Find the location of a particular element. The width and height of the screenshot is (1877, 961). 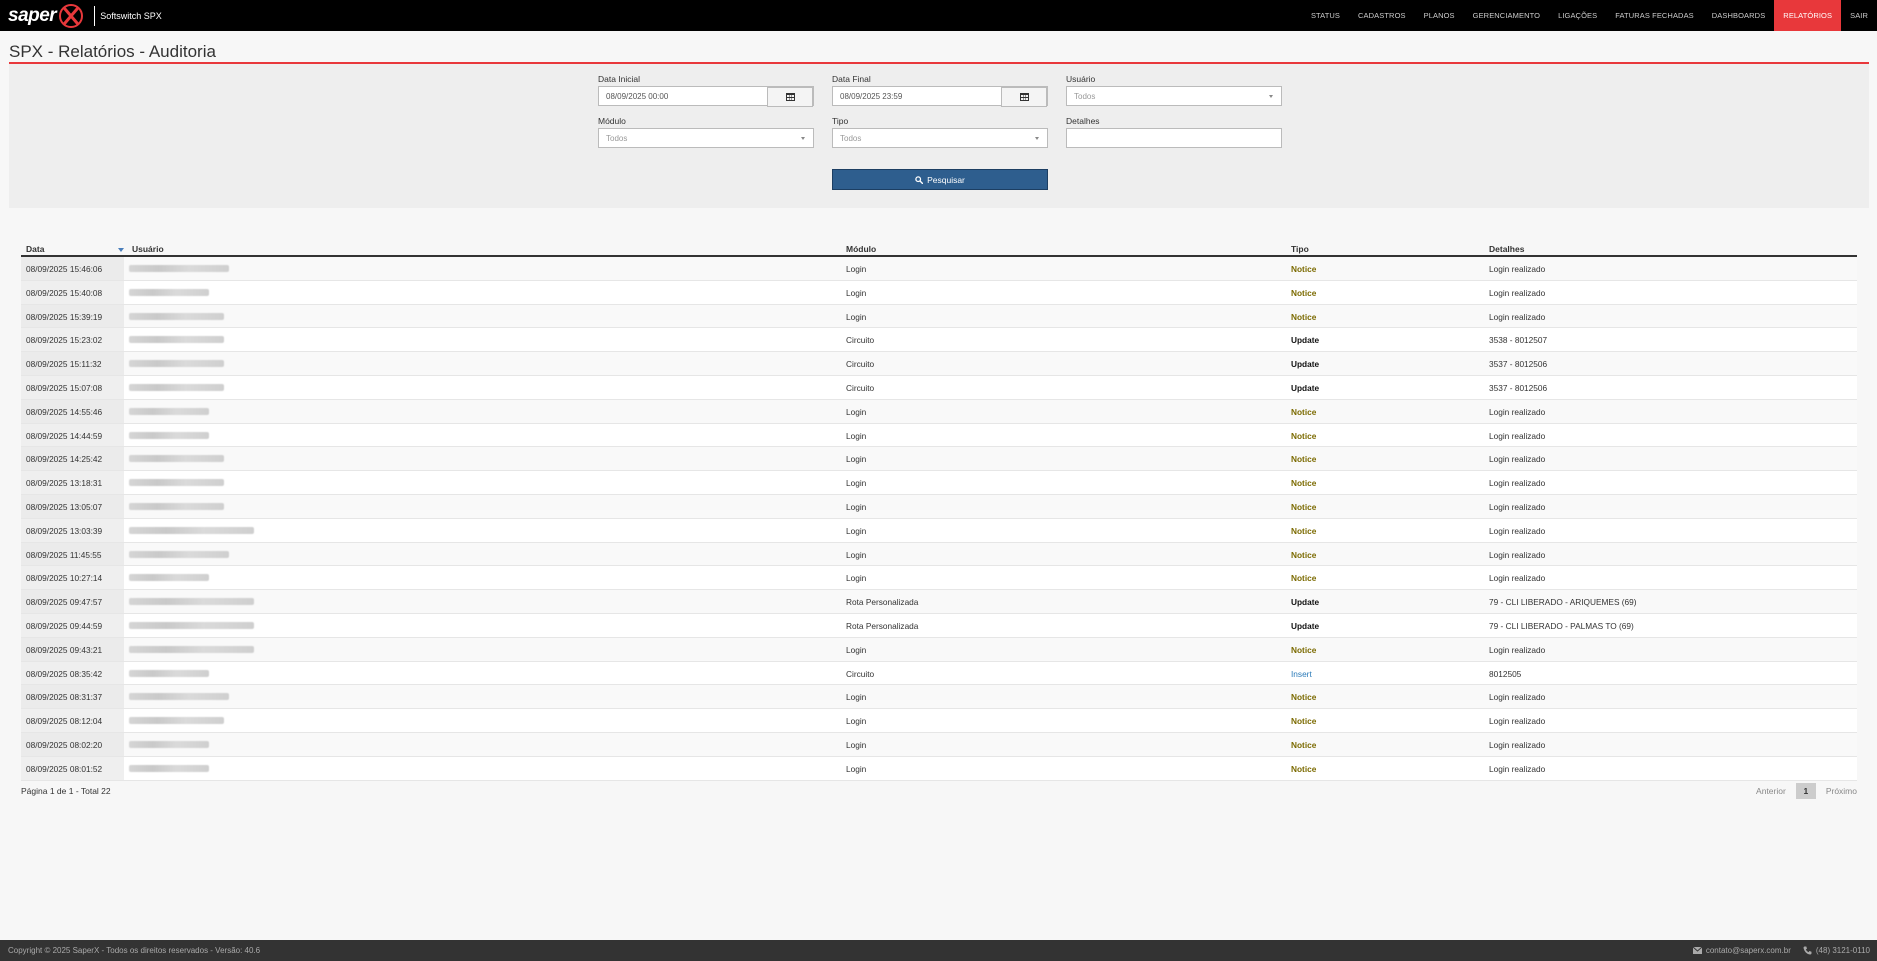

detalhes-label: Detalhes is located at coordinates (1083, 121).